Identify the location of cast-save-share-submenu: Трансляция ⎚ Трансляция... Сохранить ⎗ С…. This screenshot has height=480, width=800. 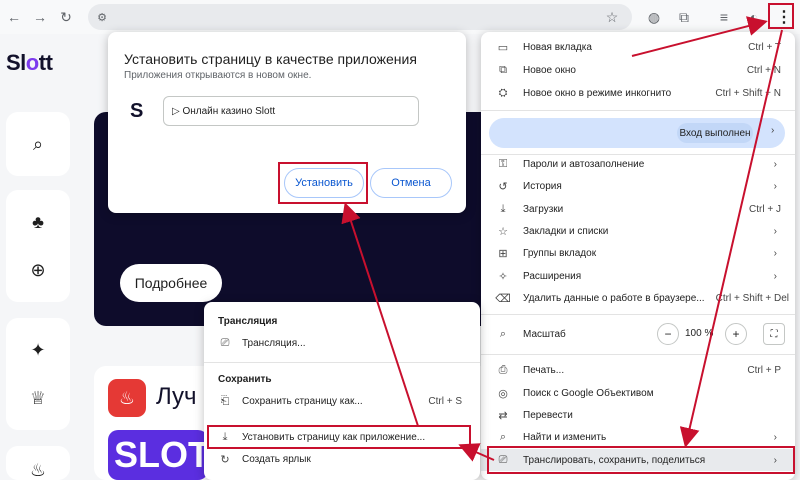
(342, 391).